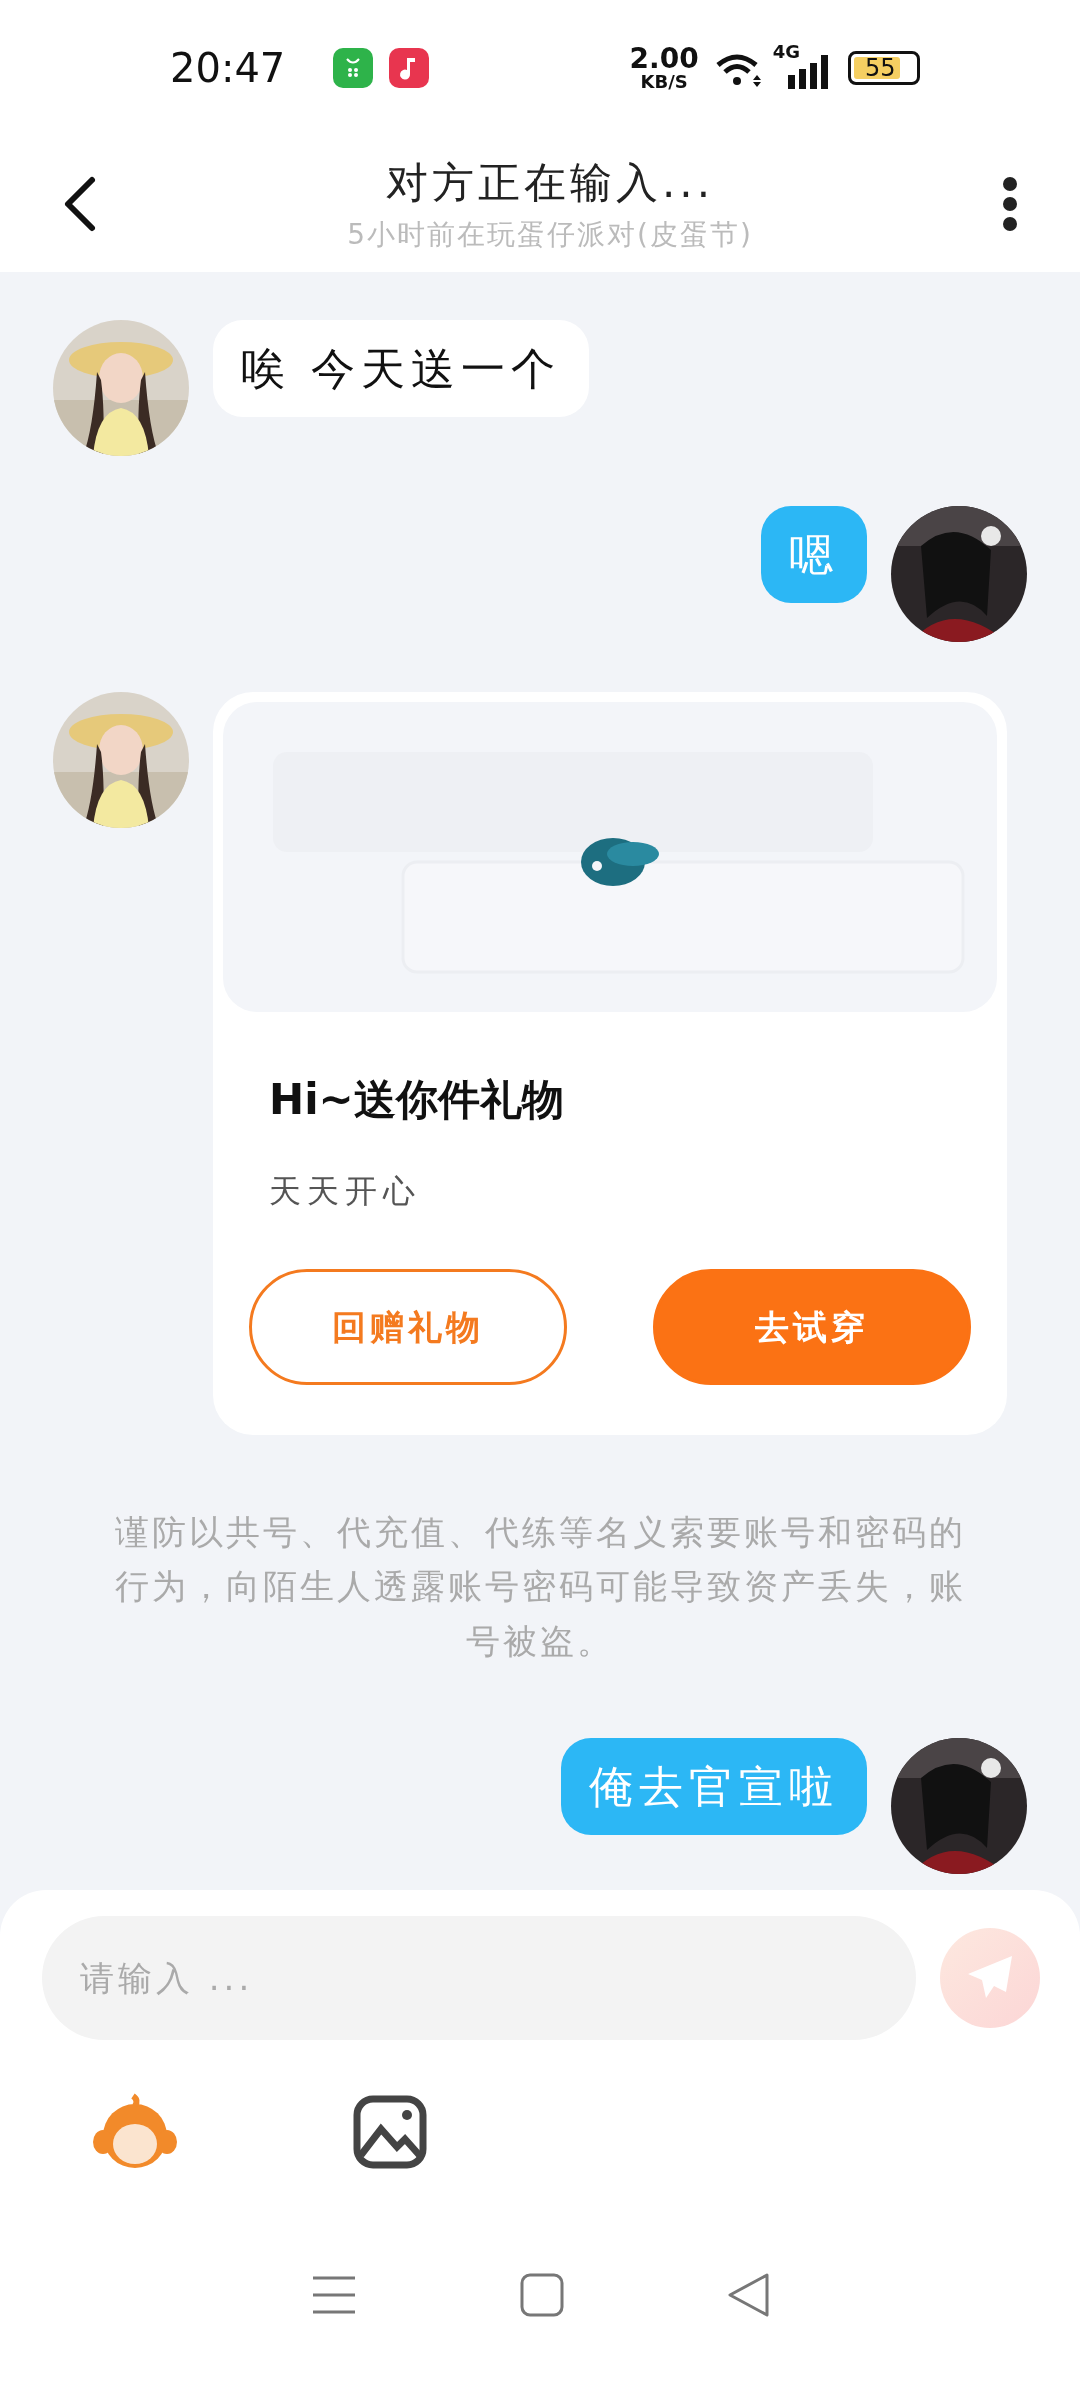  I want to click on music-note-icon, so click(409, 67).